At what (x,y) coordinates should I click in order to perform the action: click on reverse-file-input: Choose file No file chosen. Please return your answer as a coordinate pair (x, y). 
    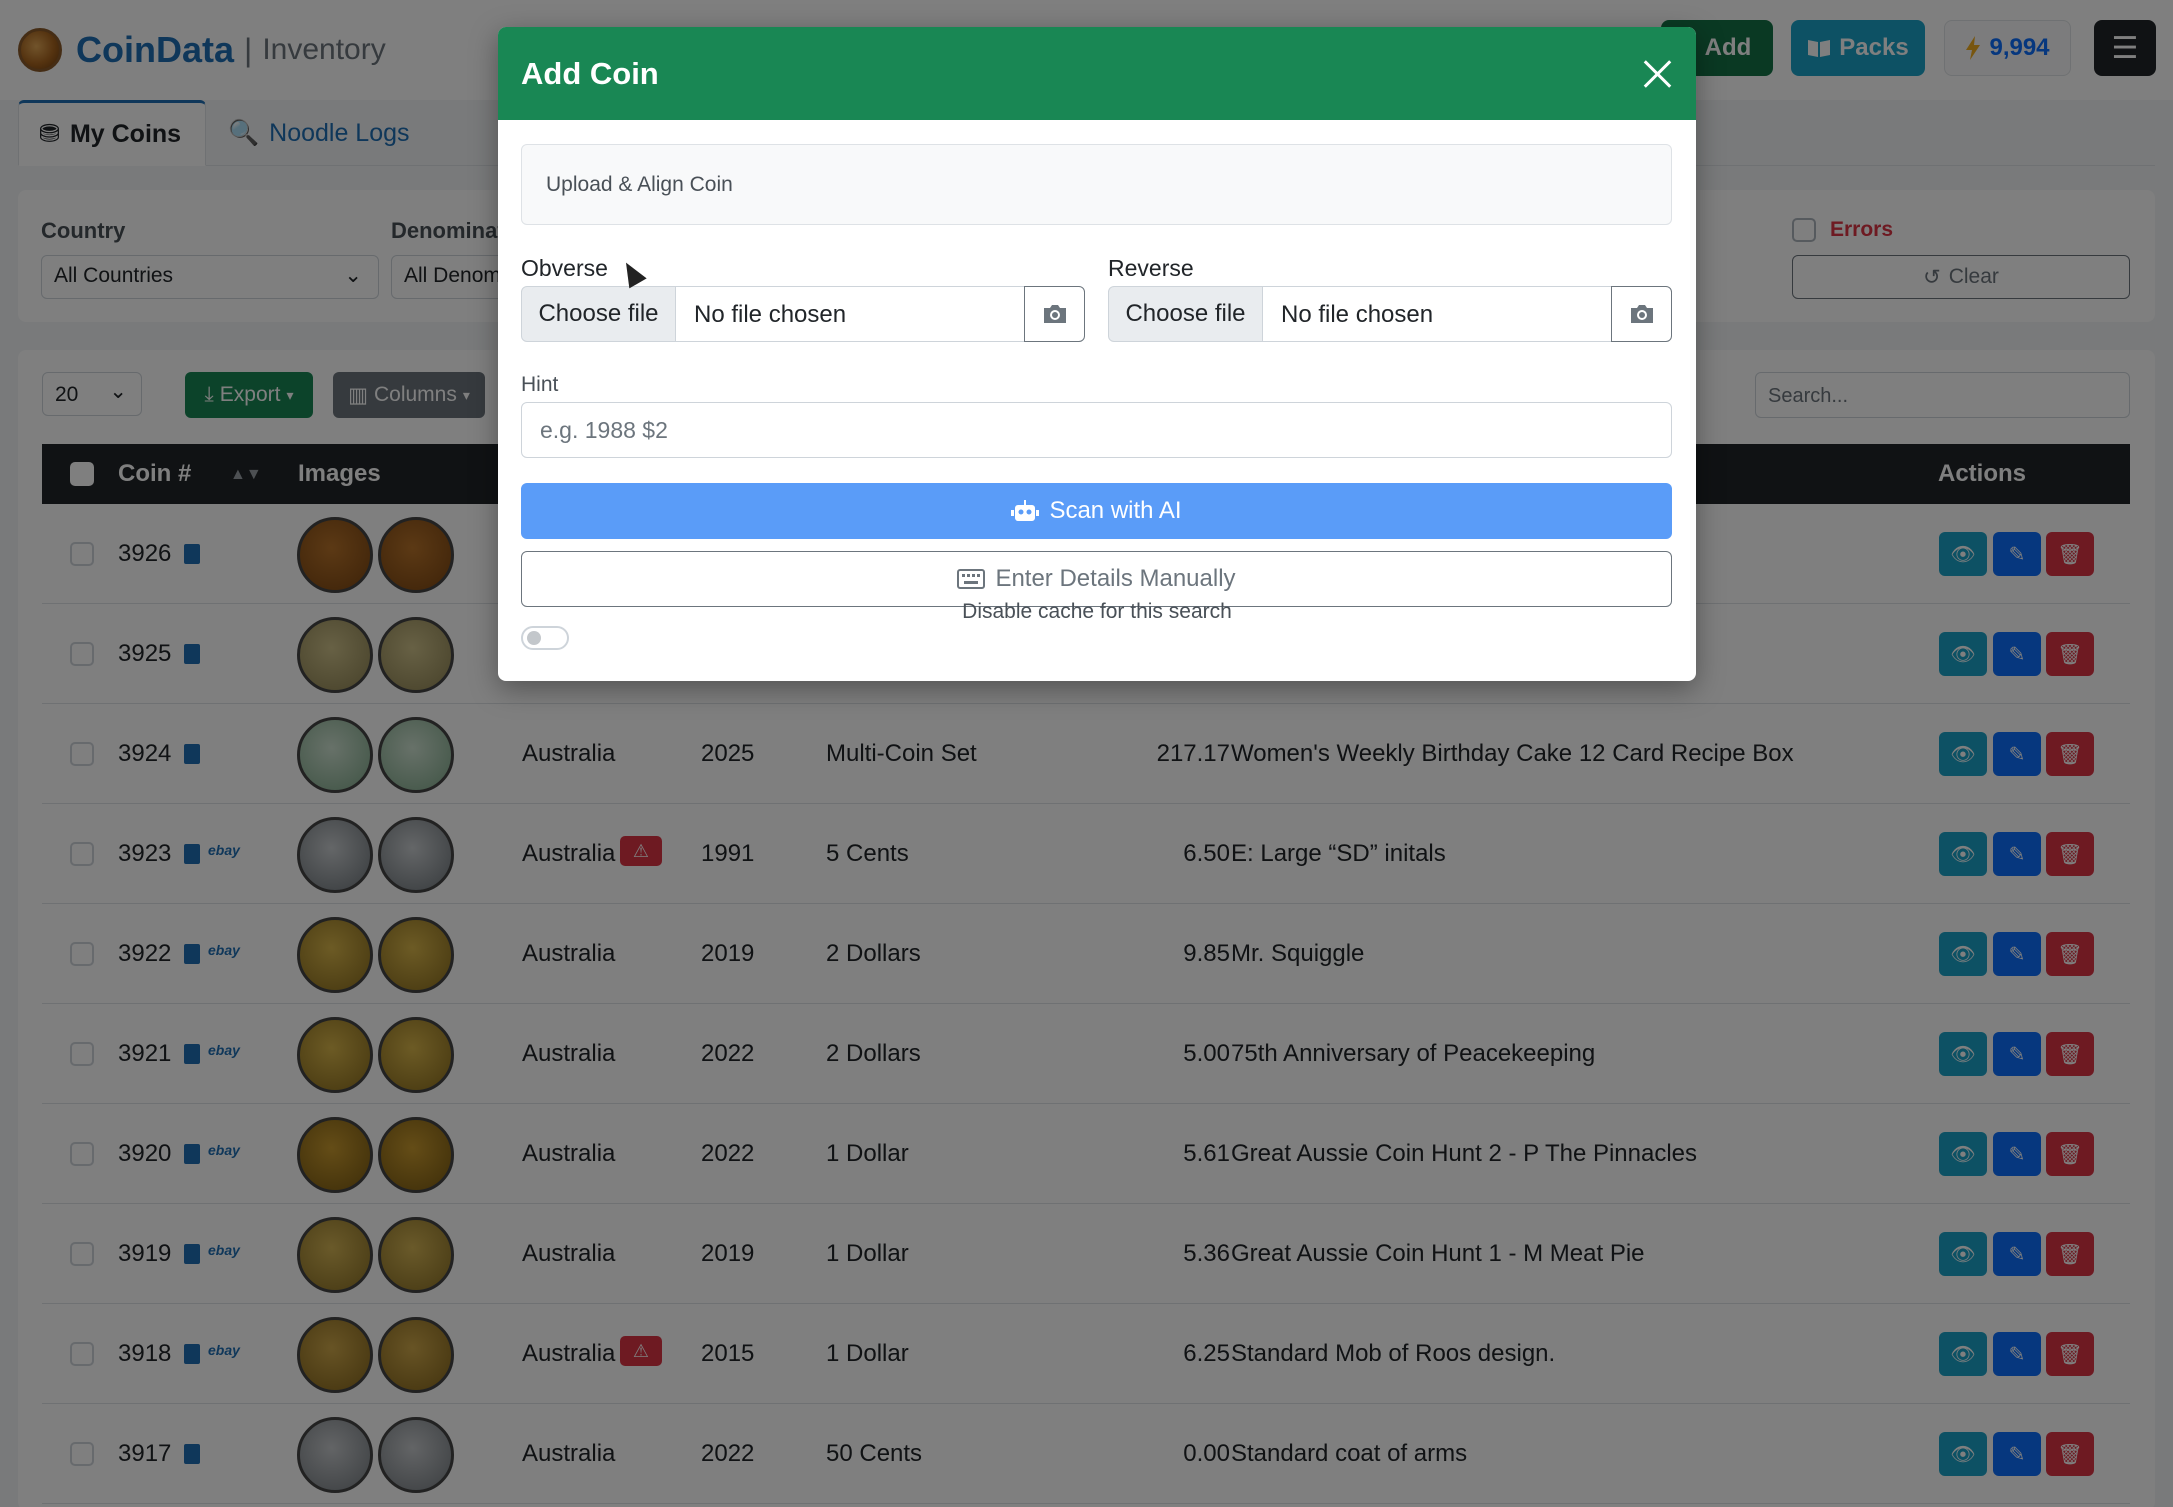
    Looking at the image, I should click on (1390, 314).